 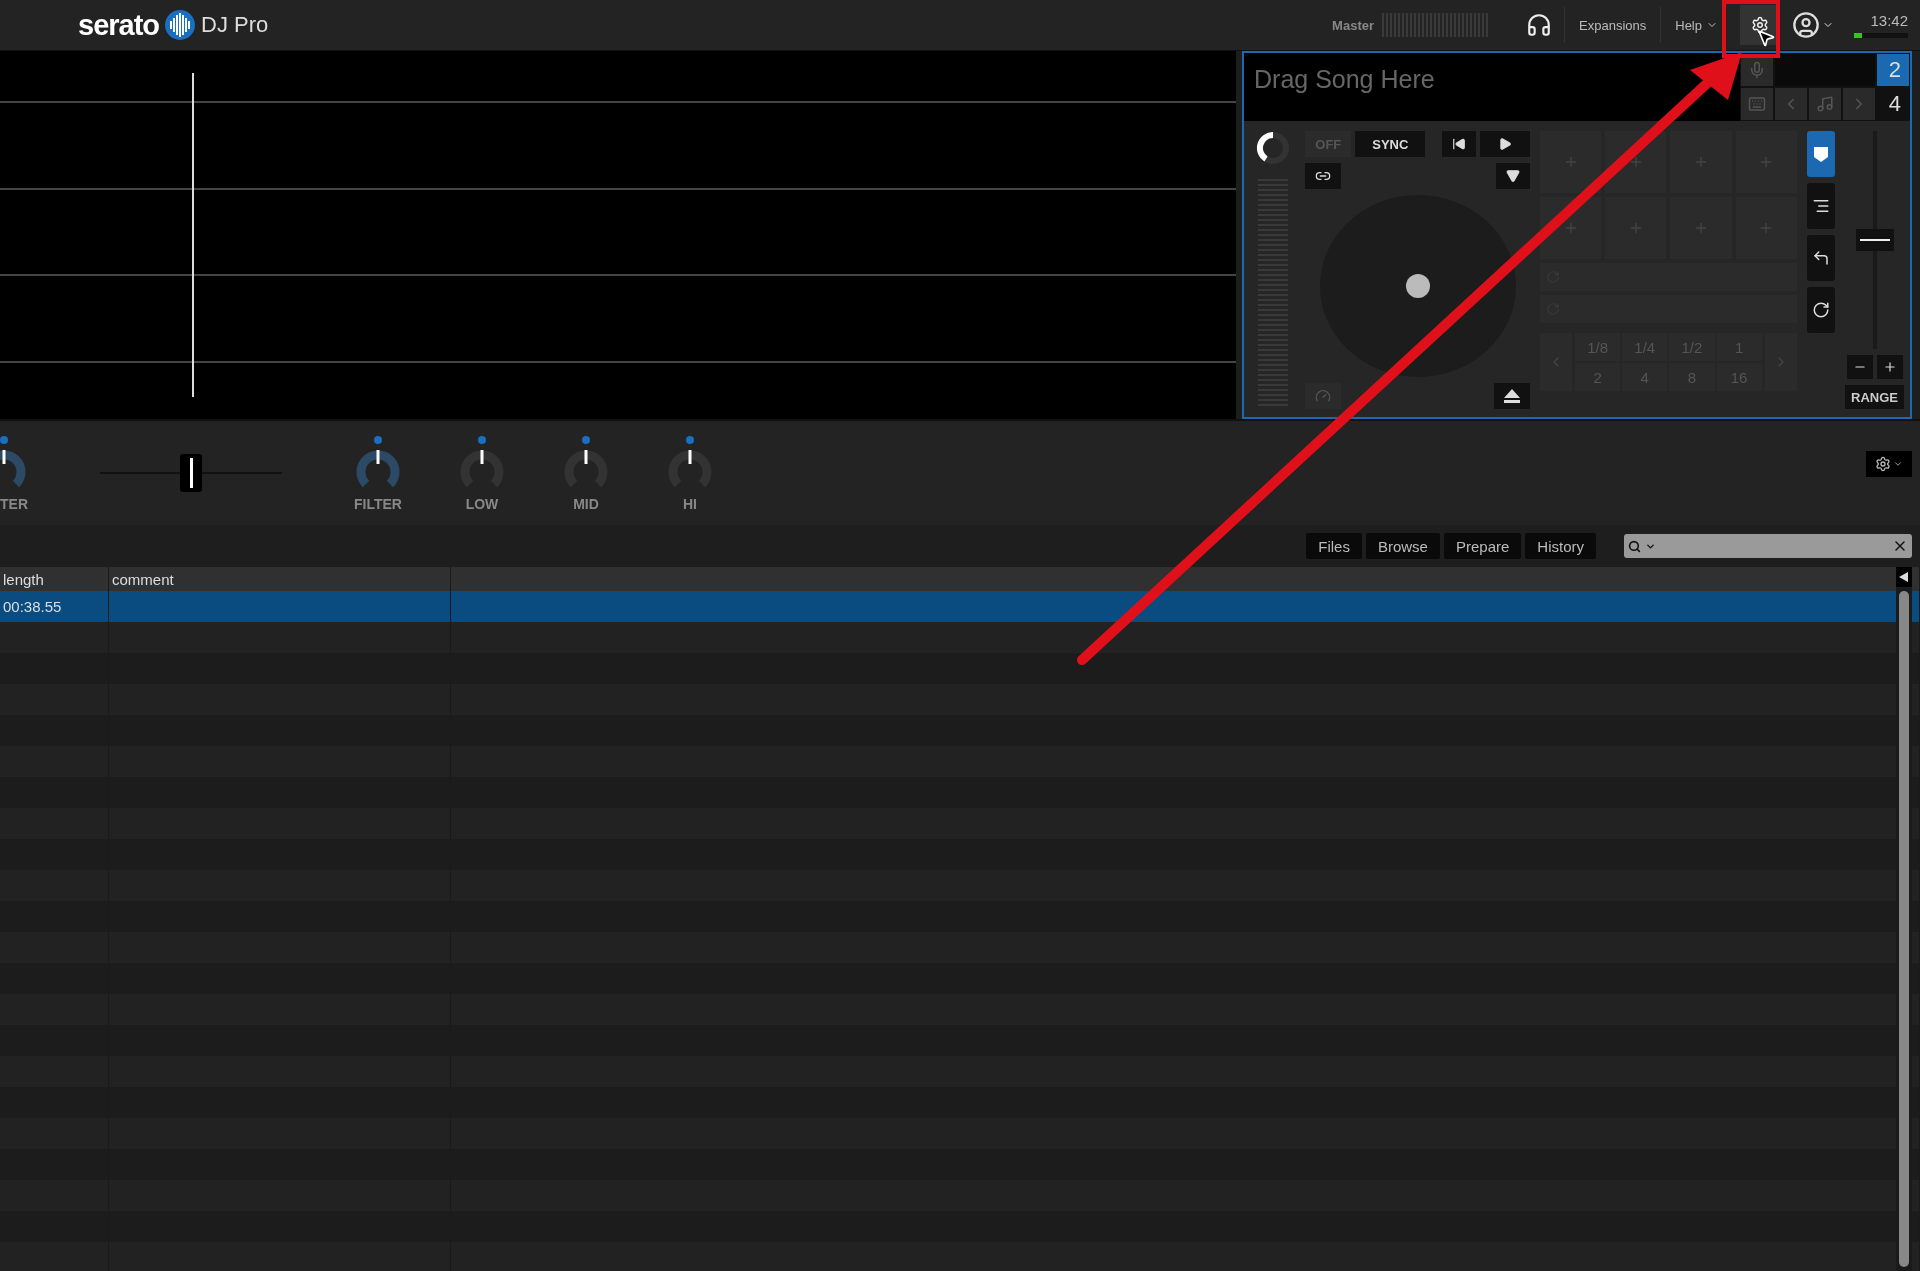 I want to click on eject-icon, so click(x=1511, y=396).